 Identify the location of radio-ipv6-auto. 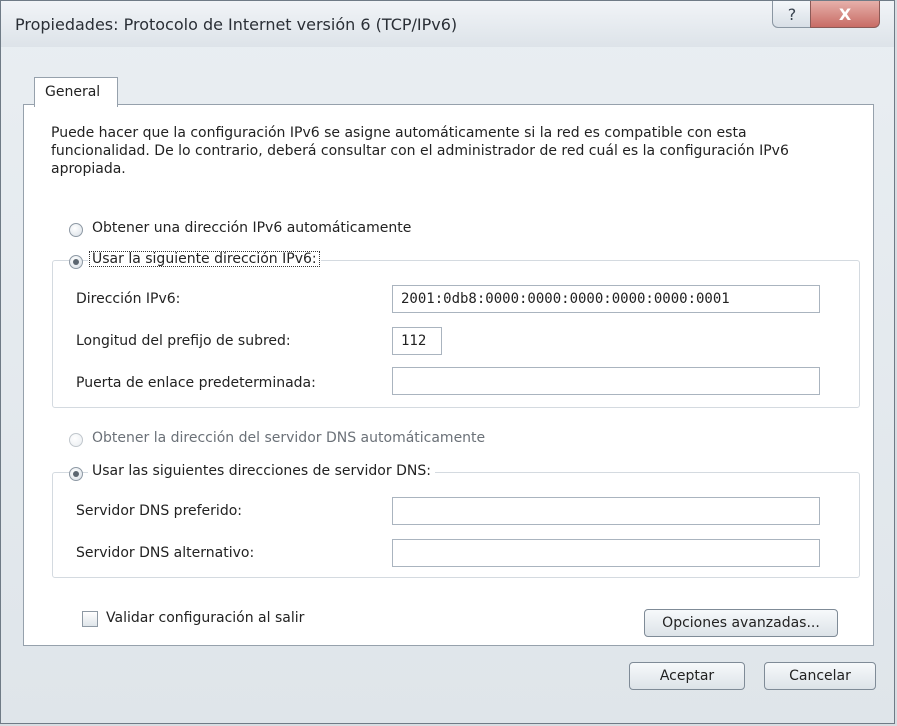
(76, 230).